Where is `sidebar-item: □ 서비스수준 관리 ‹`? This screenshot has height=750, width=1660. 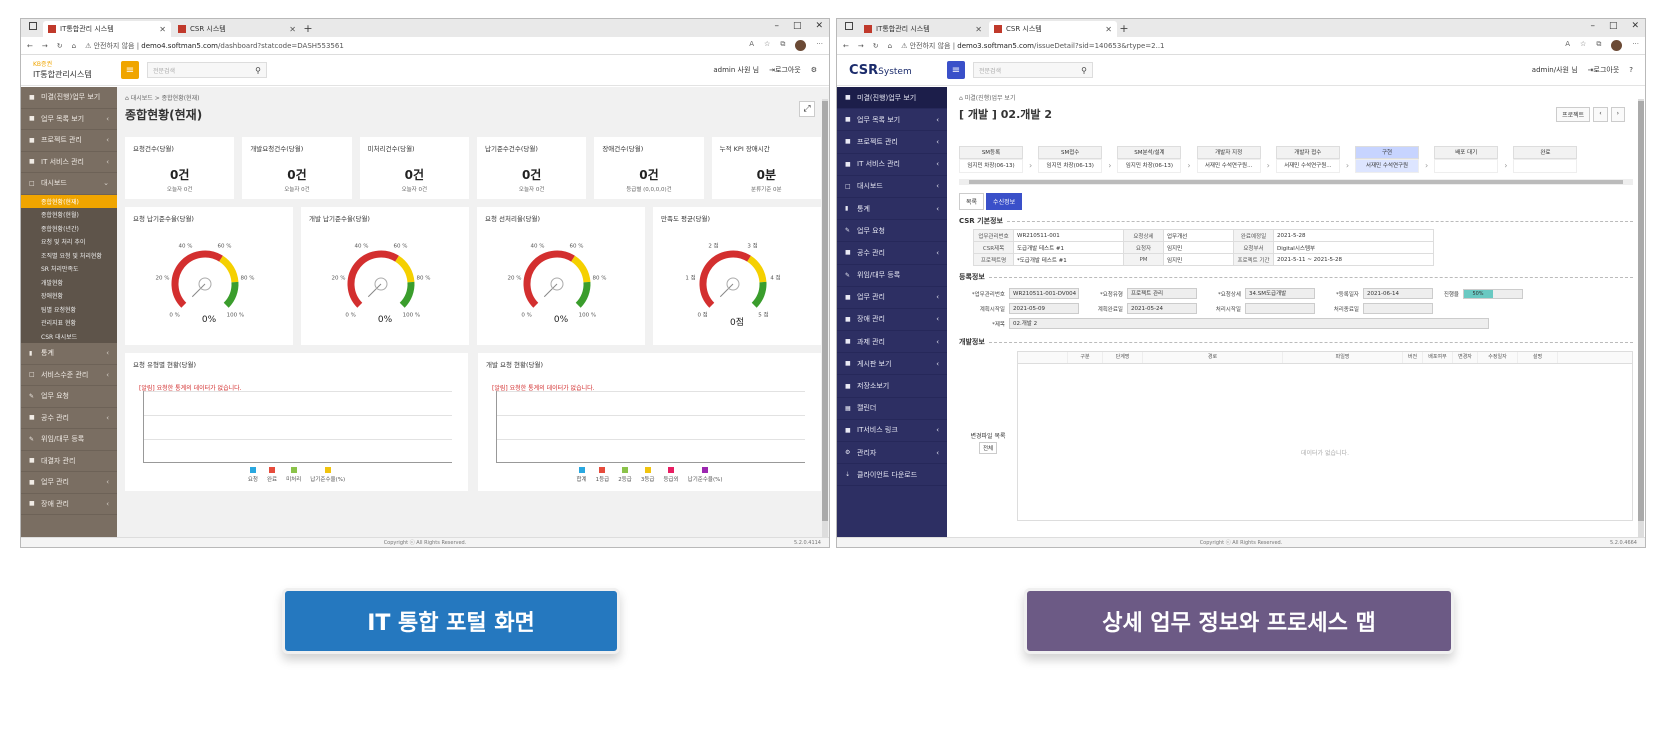
sidebar-item: □ 서비스수준 관리 ‹ is located at coordinates (69, 375).